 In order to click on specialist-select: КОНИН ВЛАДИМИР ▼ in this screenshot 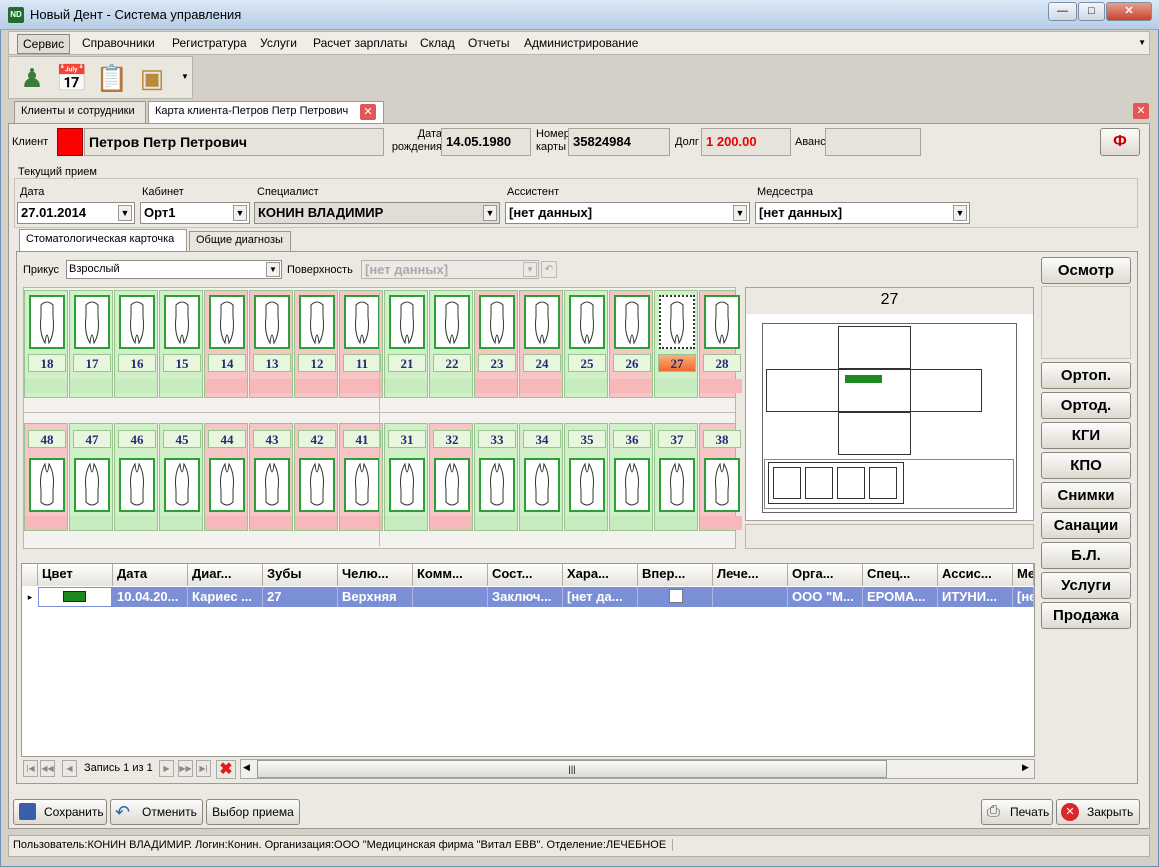, I will do `click(377, 213)`.